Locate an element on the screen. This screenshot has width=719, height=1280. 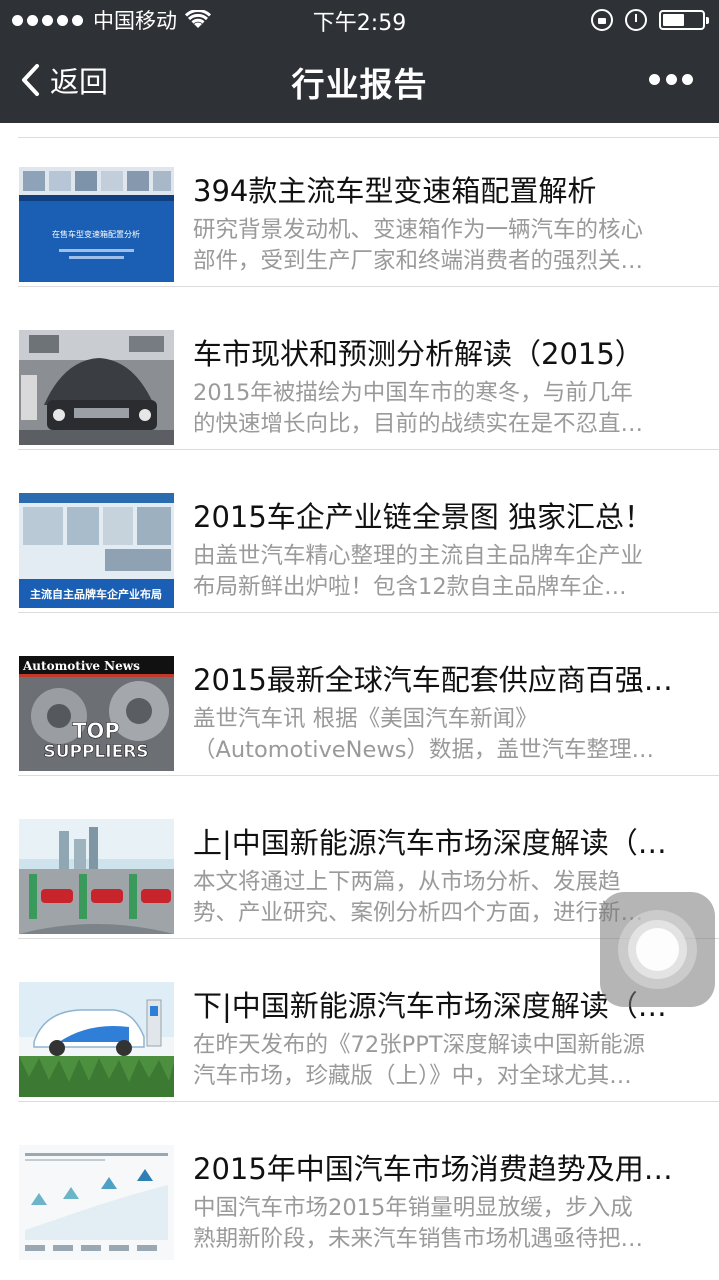
article-thumbnail: 主流自主品牌车企产业布局 is located at coordinates (96, 550).